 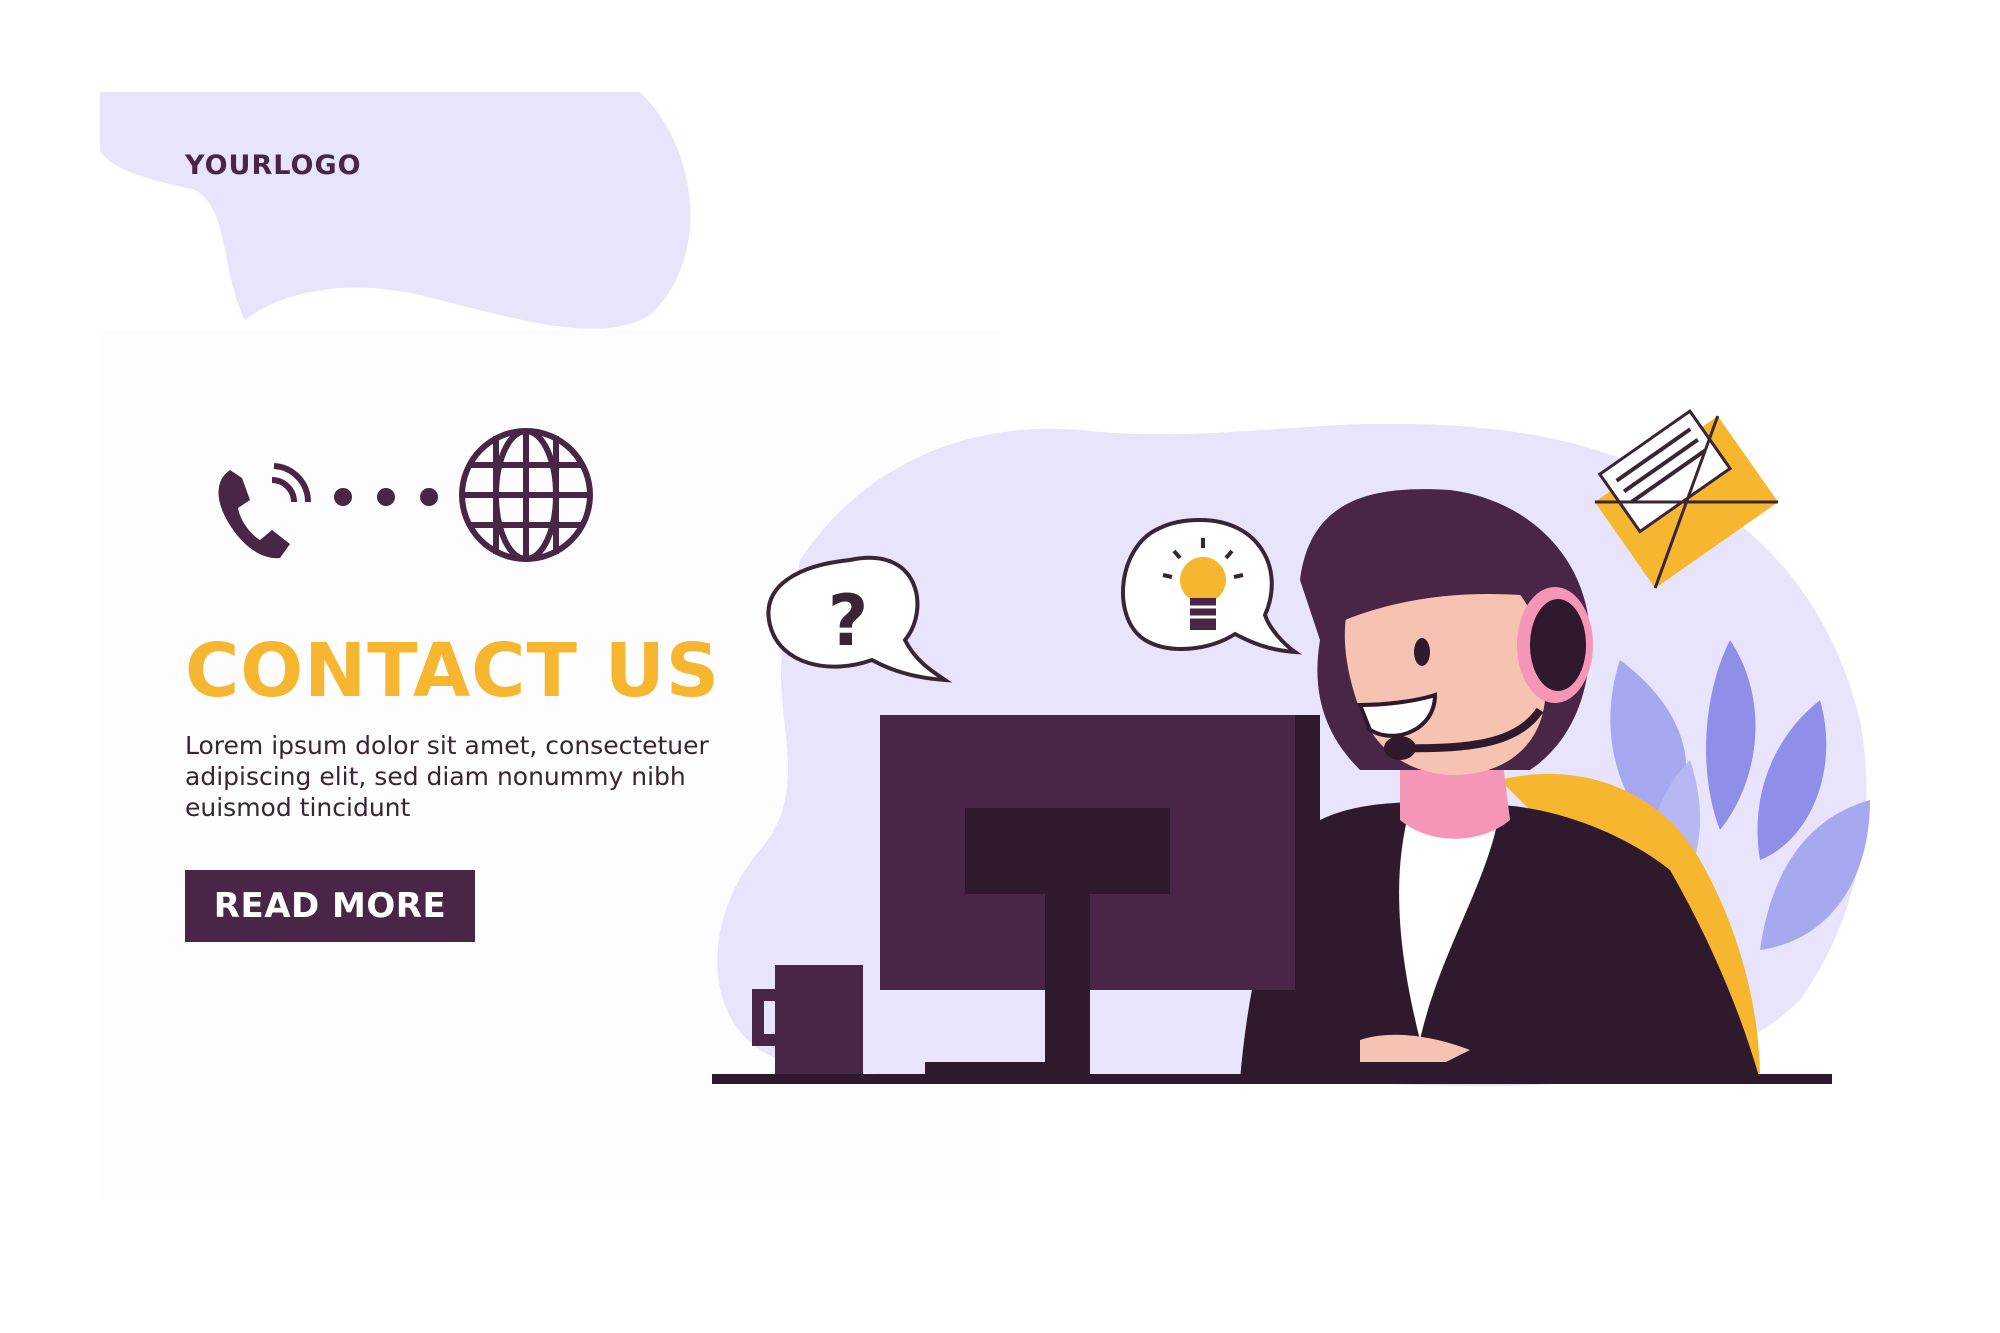 What do you see at coordinates (395, 210) in the screenshot?
I see `header-blob` at bounding box center [395, 210].